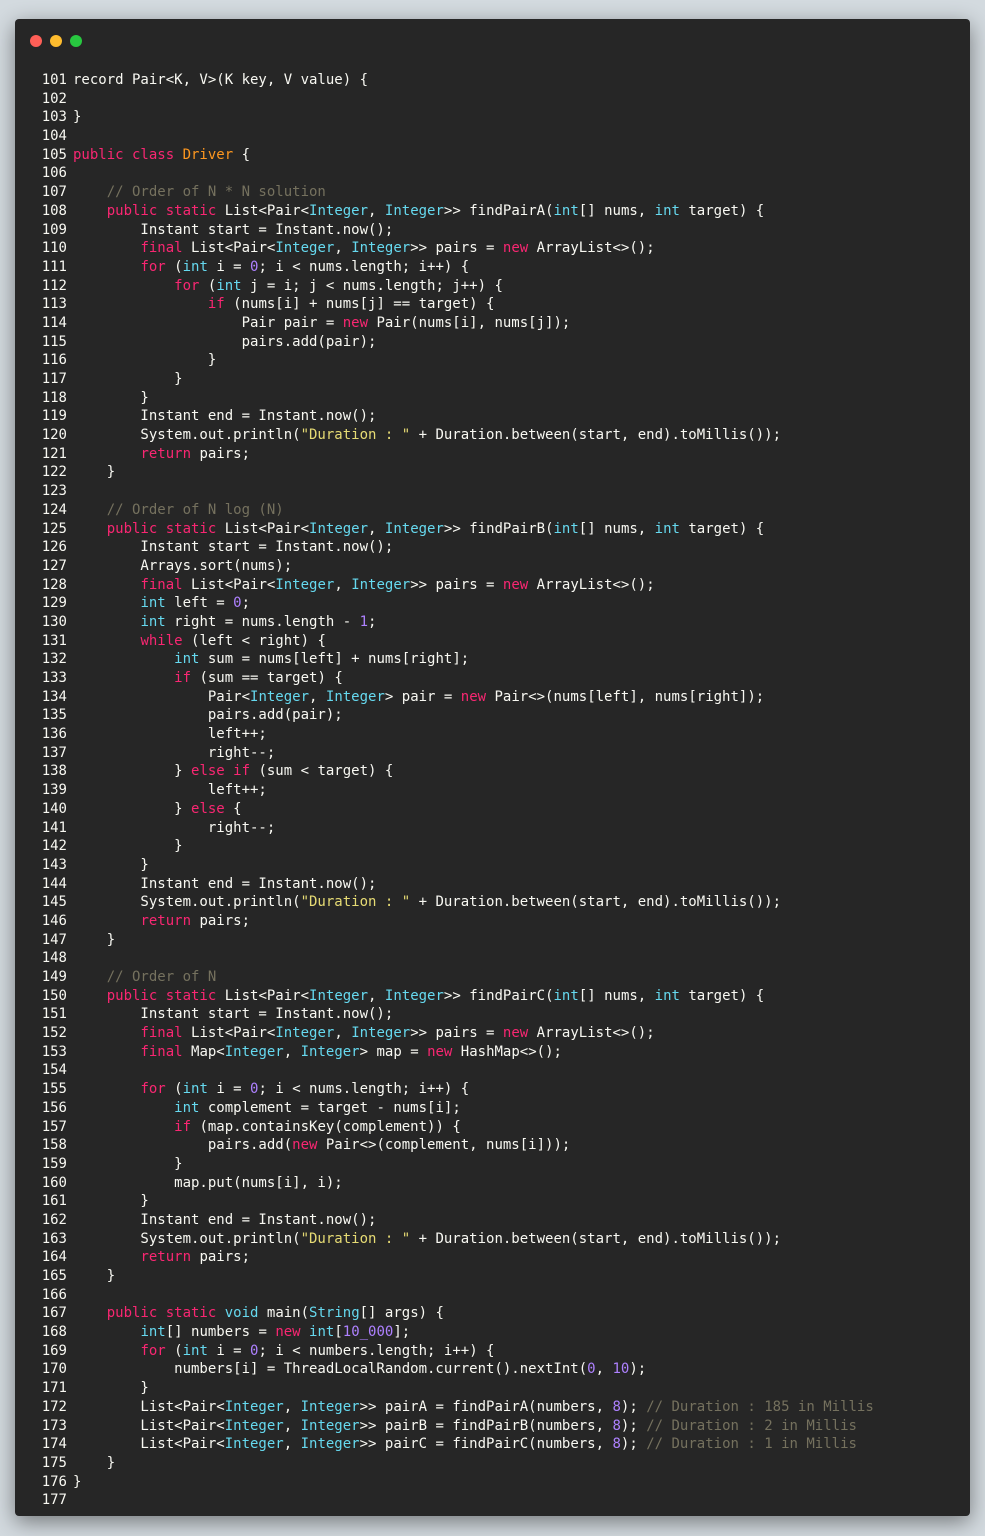 This screenshot has width=985, height=1536. I want to click on code-token: left++;, so click(170, 734).